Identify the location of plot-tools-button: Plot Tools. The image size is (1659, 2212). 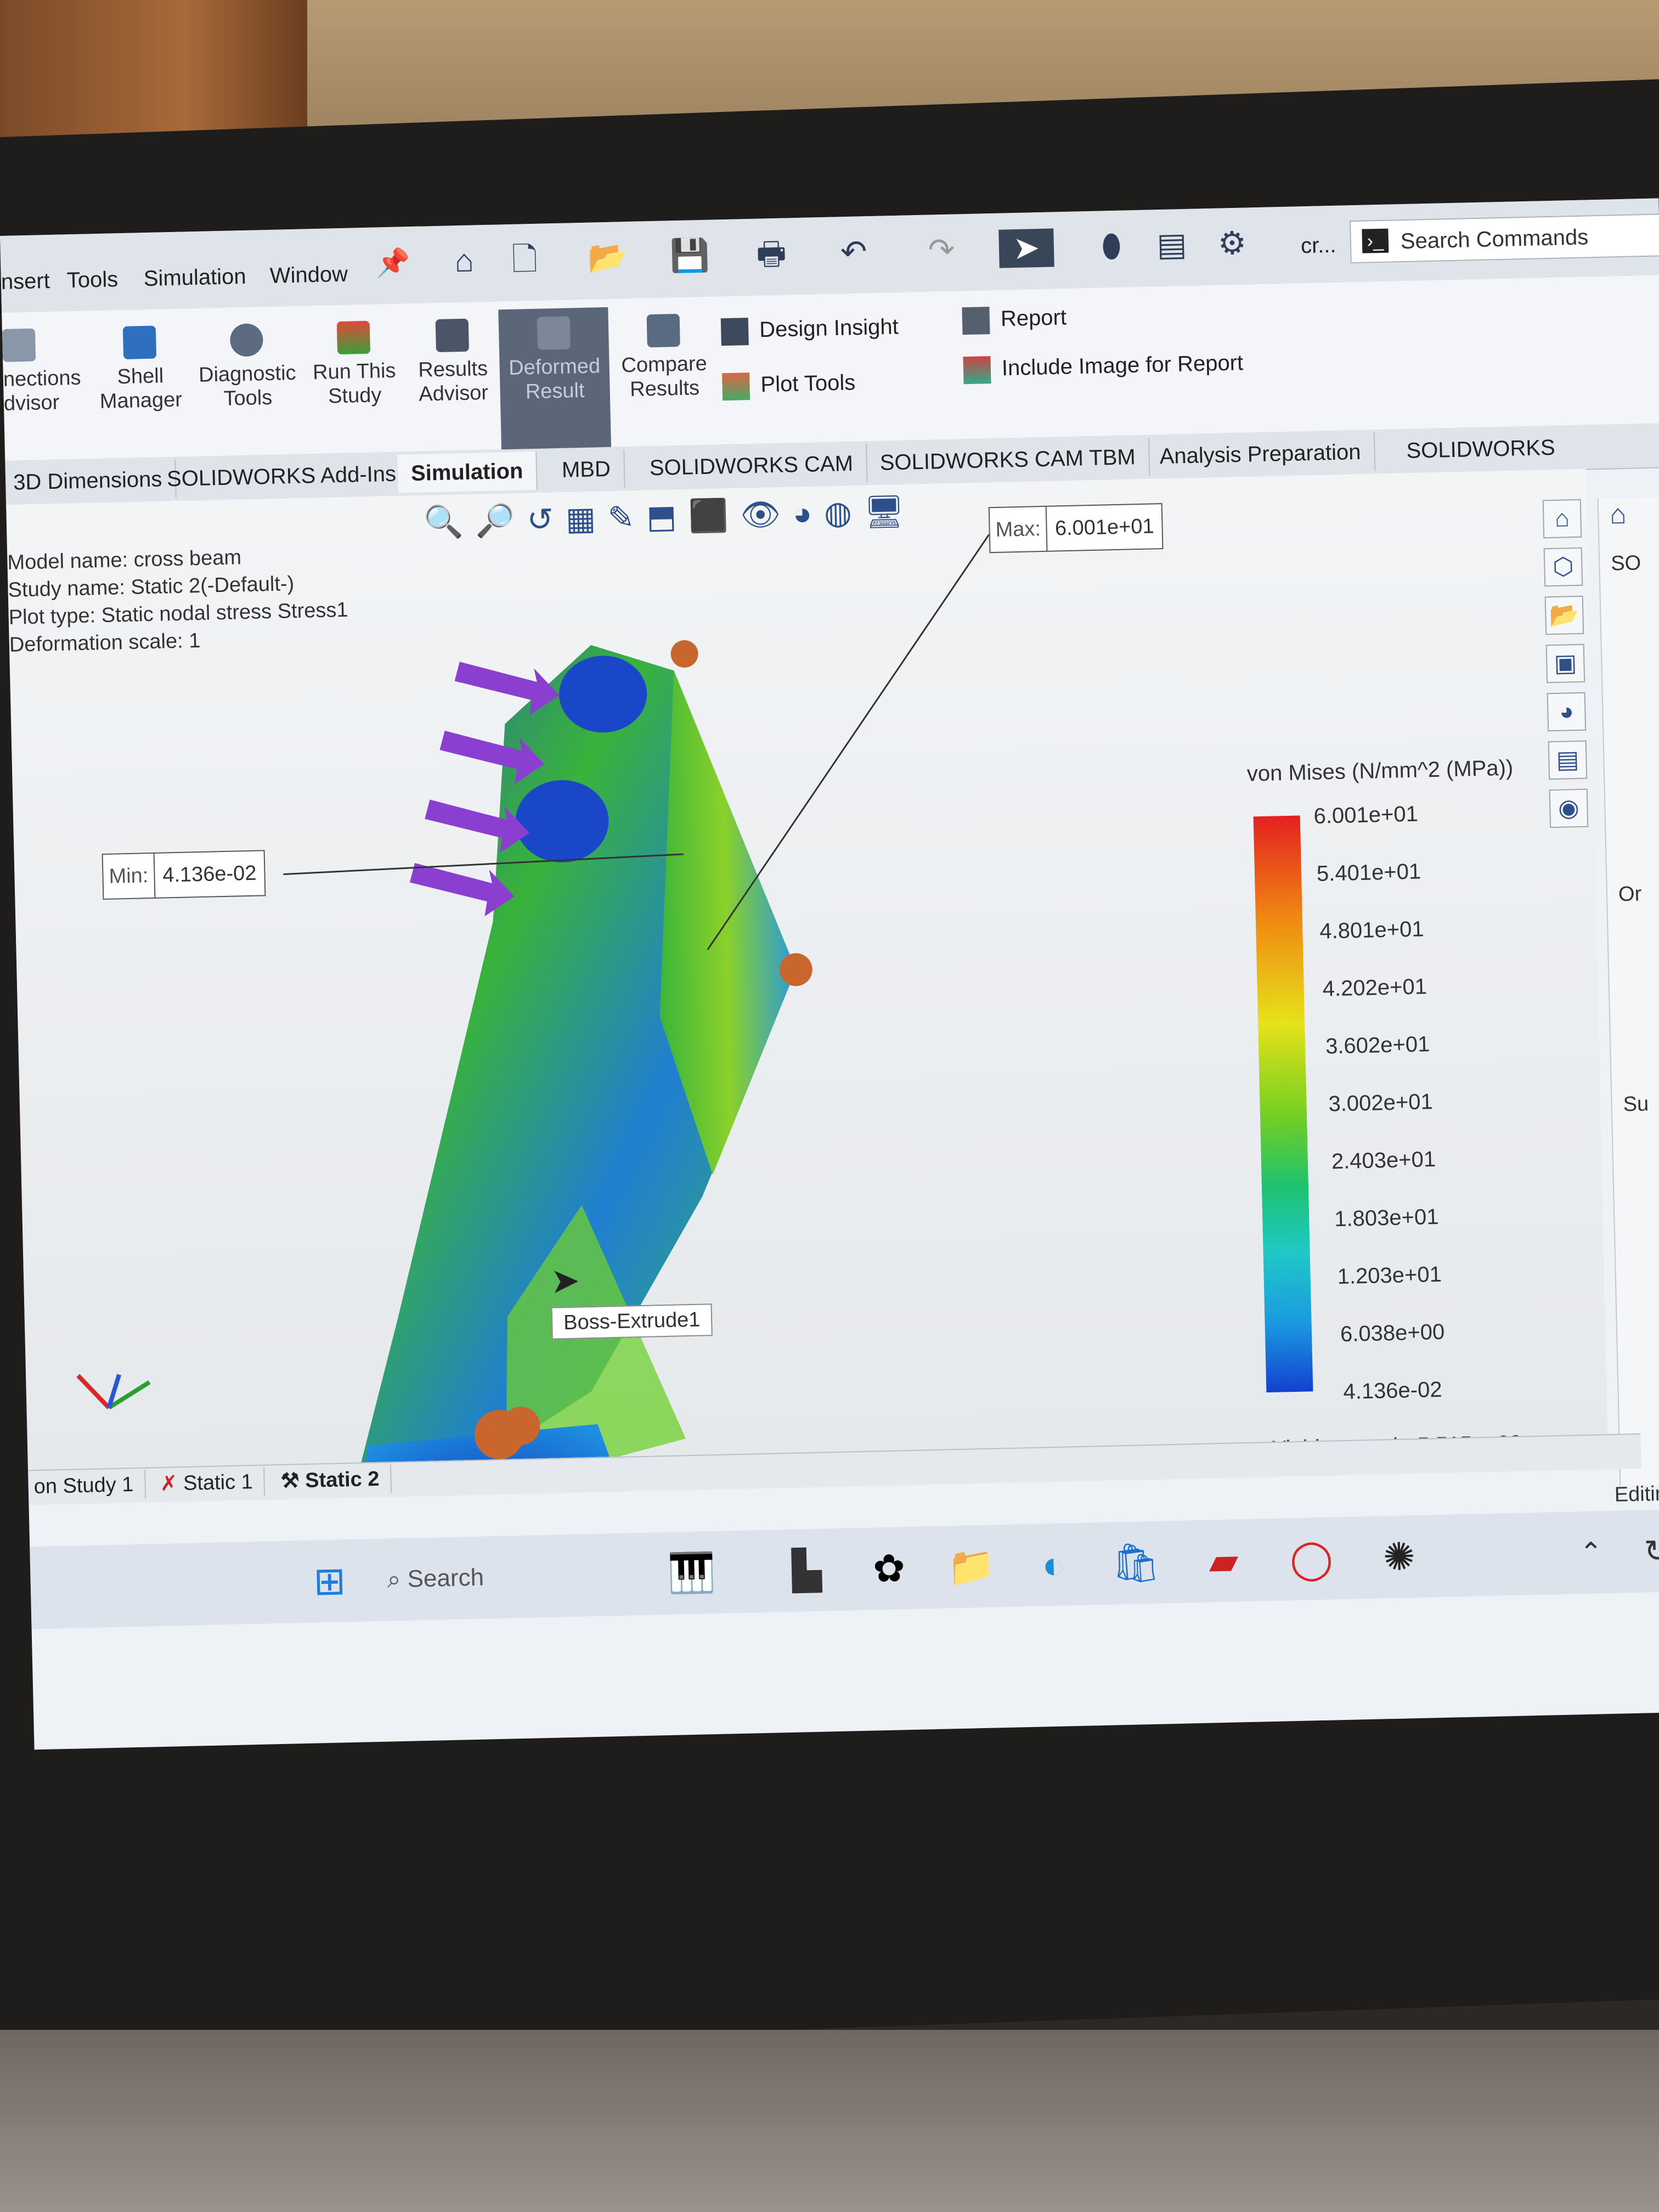
(789, 386).